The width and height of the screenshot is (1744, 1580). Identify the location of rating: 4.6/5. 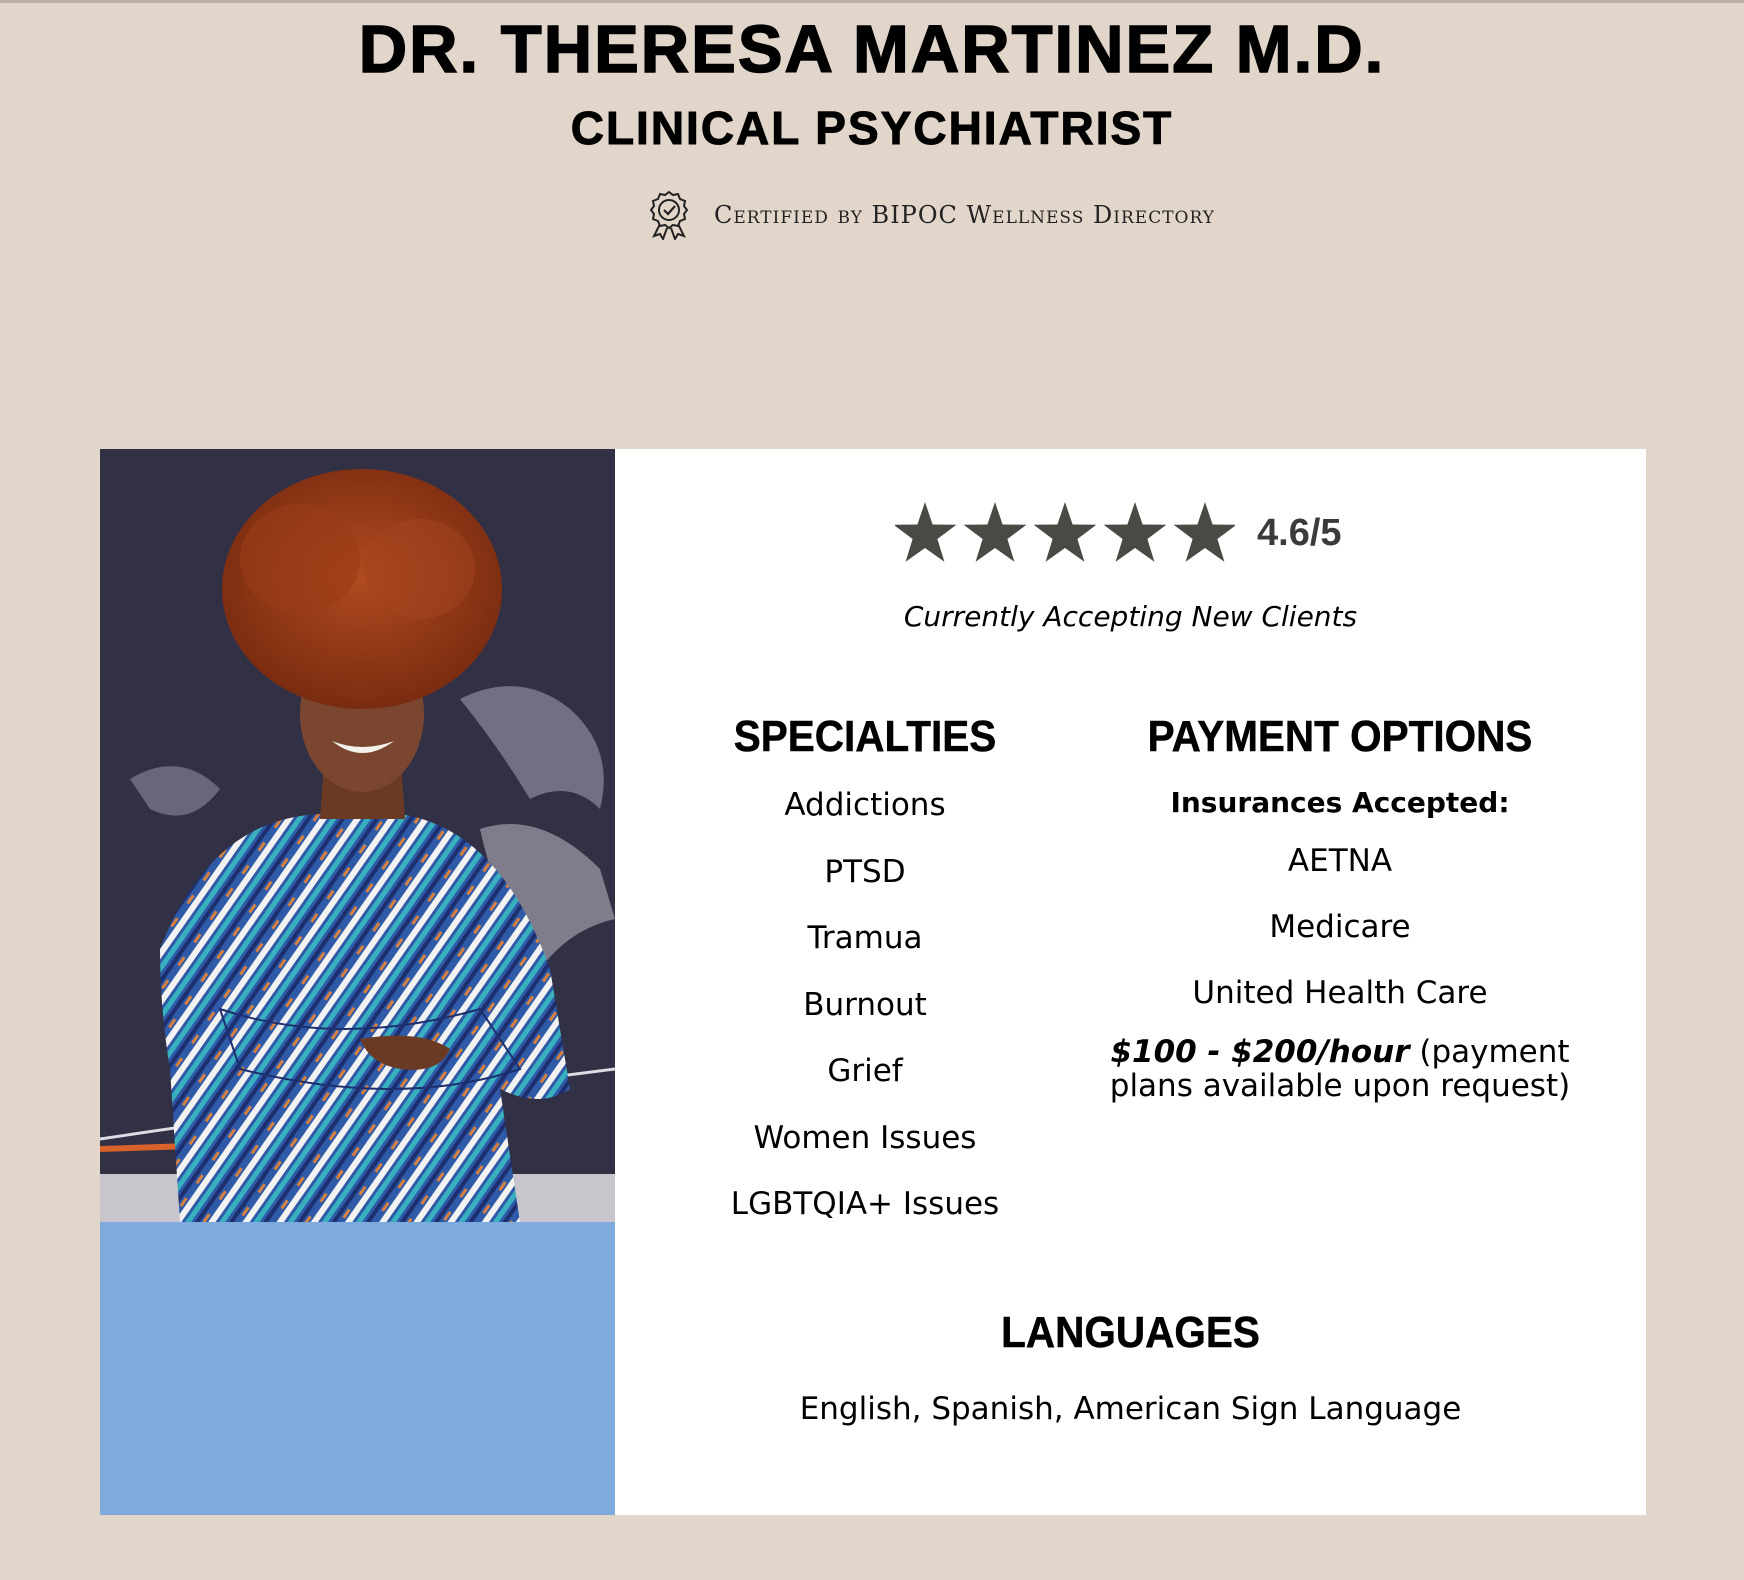
(1130, 534).